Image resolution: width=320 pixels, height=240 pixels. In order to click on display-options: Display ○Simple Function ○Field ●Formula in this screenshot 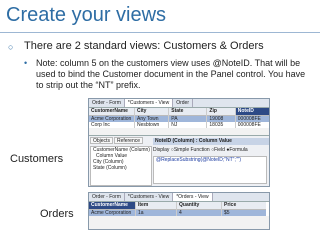, I will do `click(200, 150)`.